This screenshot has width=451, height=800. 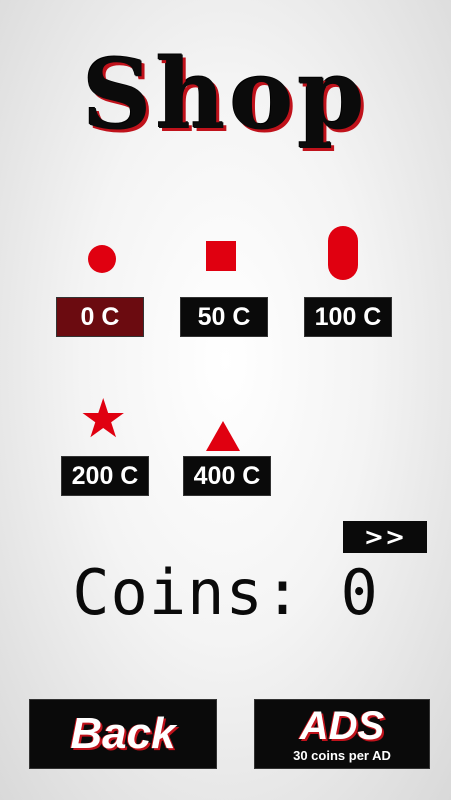 What do you see at coordinates (102, 259) in the screenshot?
I see `circle-icon` at bounding box center [102, 259].